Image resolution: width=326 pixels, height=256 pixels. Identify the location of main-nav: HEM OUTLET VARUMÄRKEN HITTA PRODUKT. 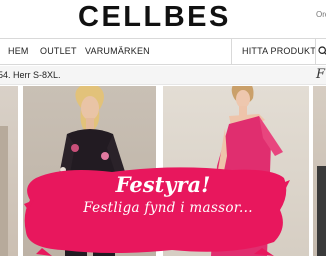
(163, 51).